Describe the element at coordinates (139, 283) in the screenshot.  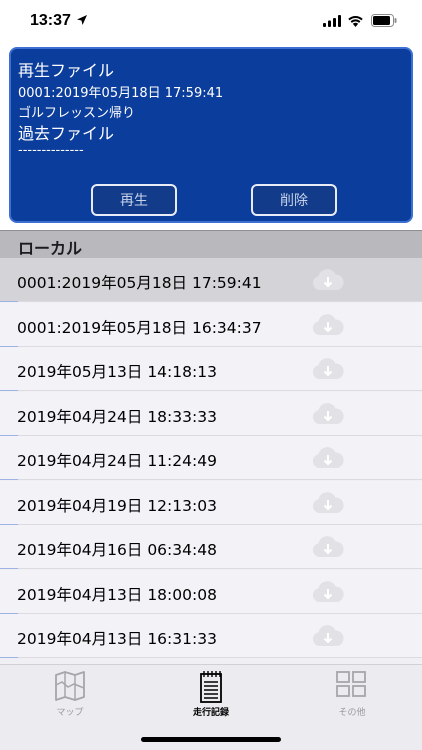
I see `record-label: 0001:2019年05月18日 17:59:41` at that location.